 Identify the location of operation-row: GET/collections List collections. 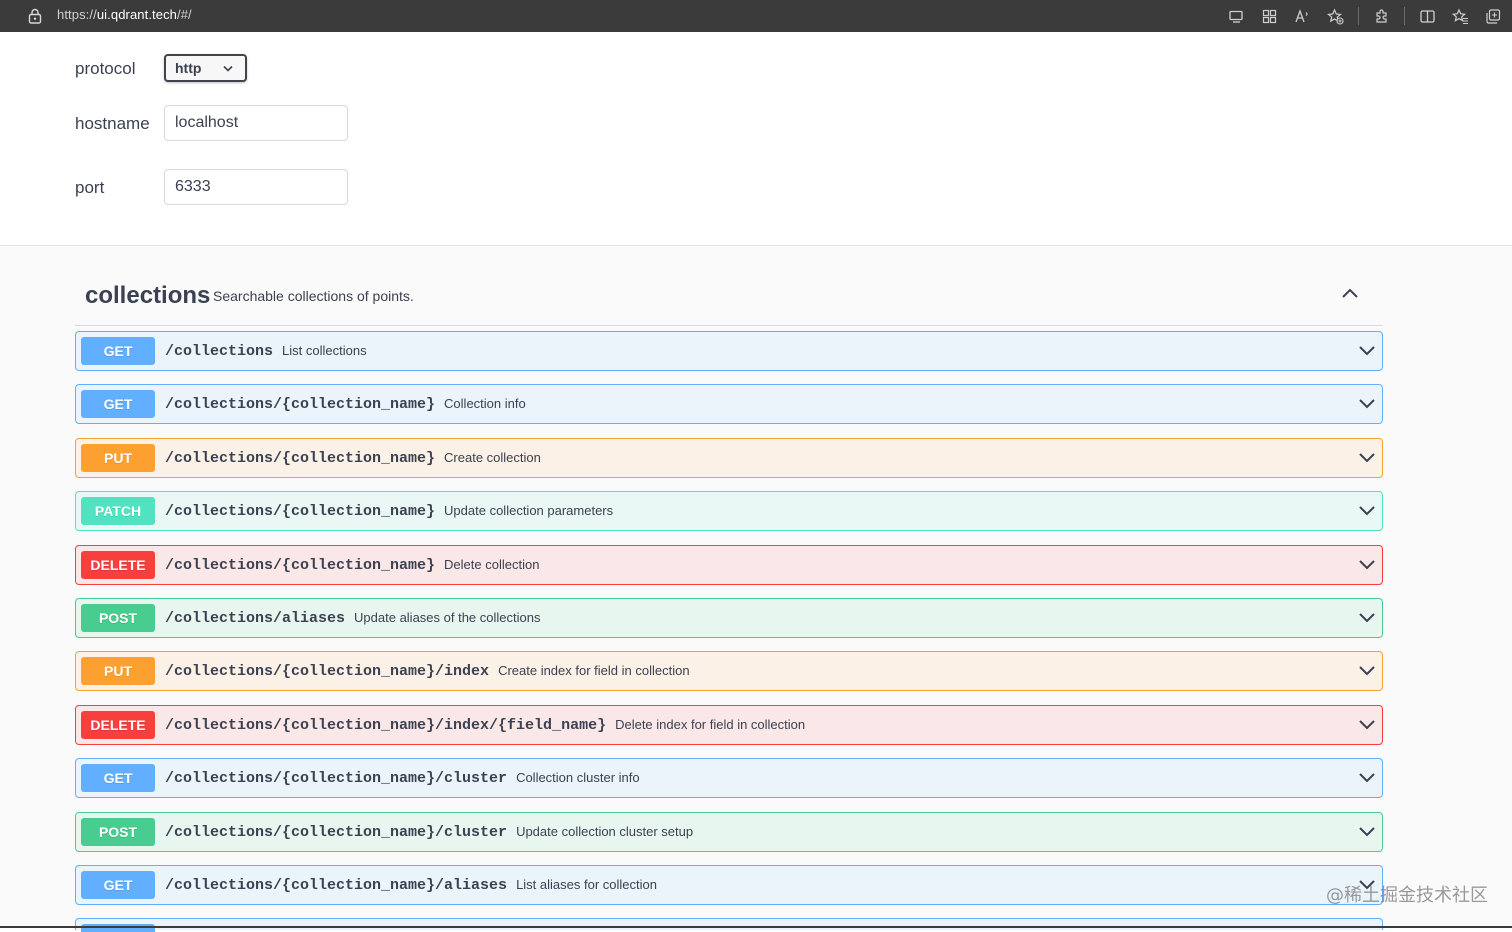
(729, 351).